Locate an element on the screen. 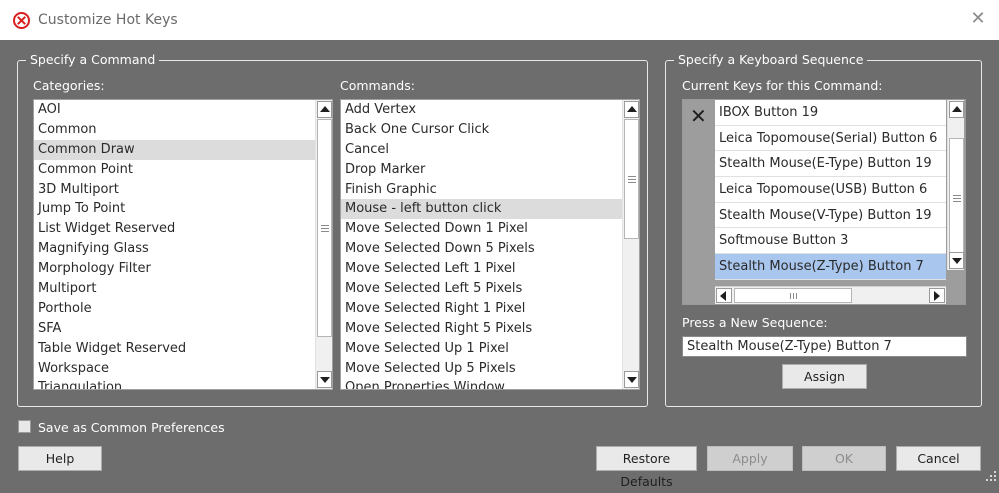 The width and height of the screenshot is (999, 493). category-item: Common is located at coordinates (174, 130).